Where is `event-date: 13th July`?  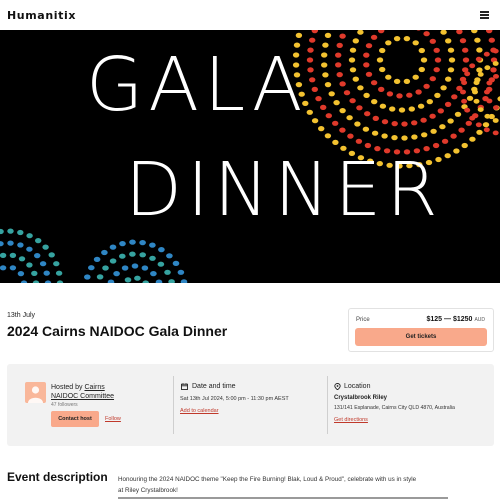
event-date: 13th July is located at coordinates (21, 315).